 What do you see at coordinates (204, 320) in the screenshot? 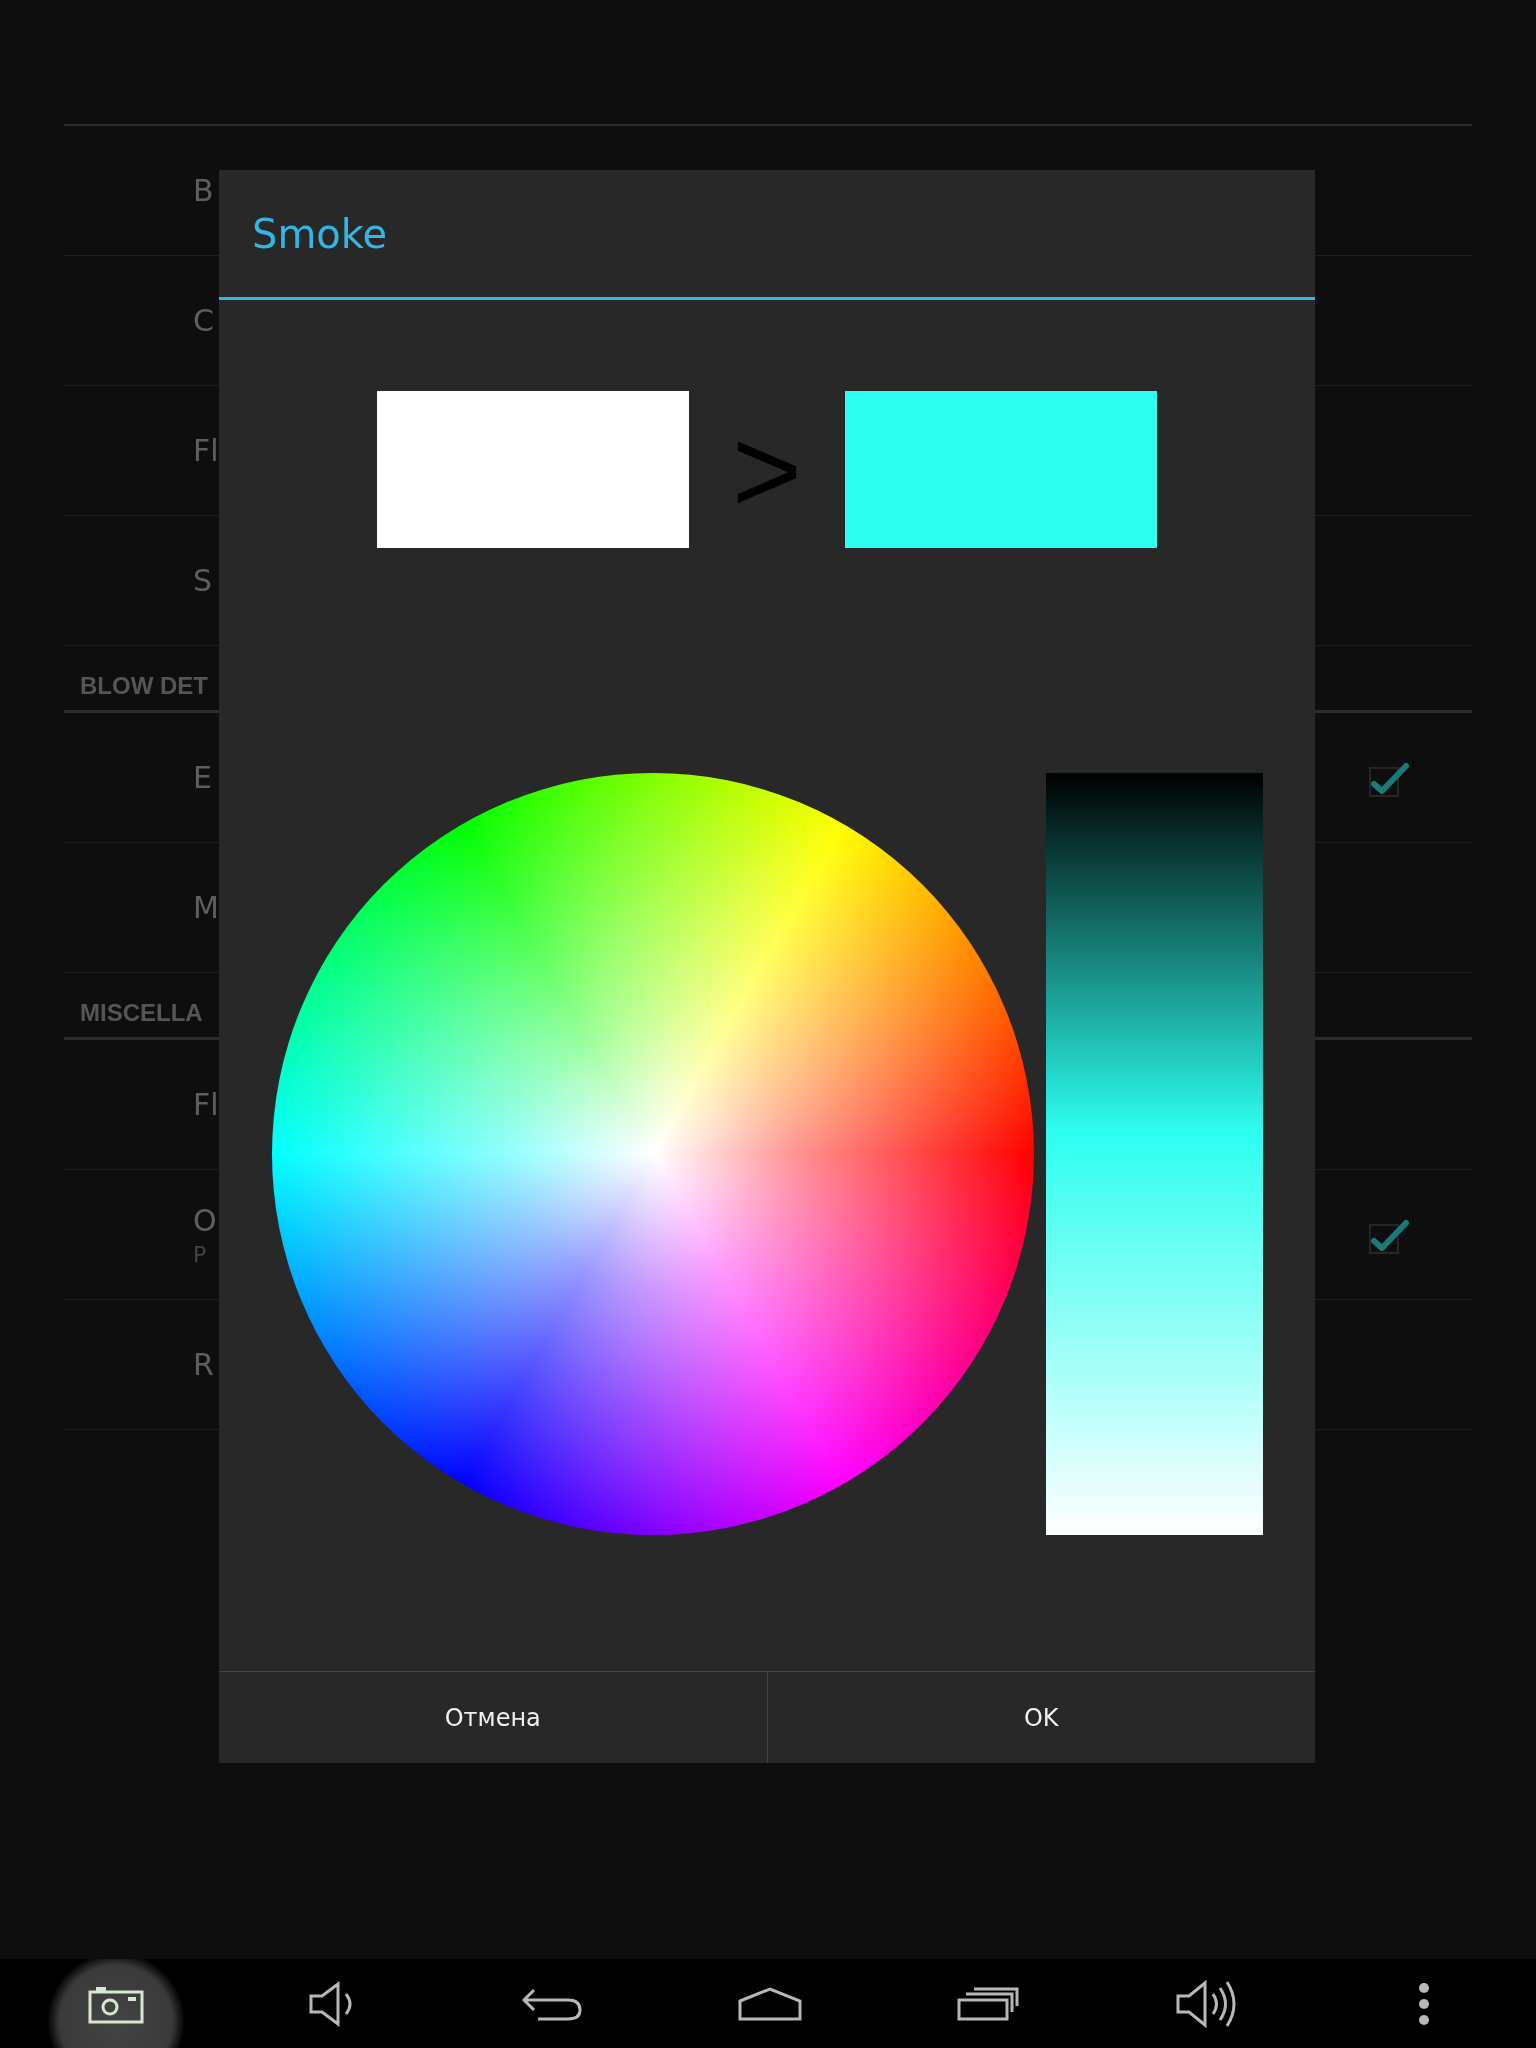
I see `setting-title: C` at bounding box center [204, 320].